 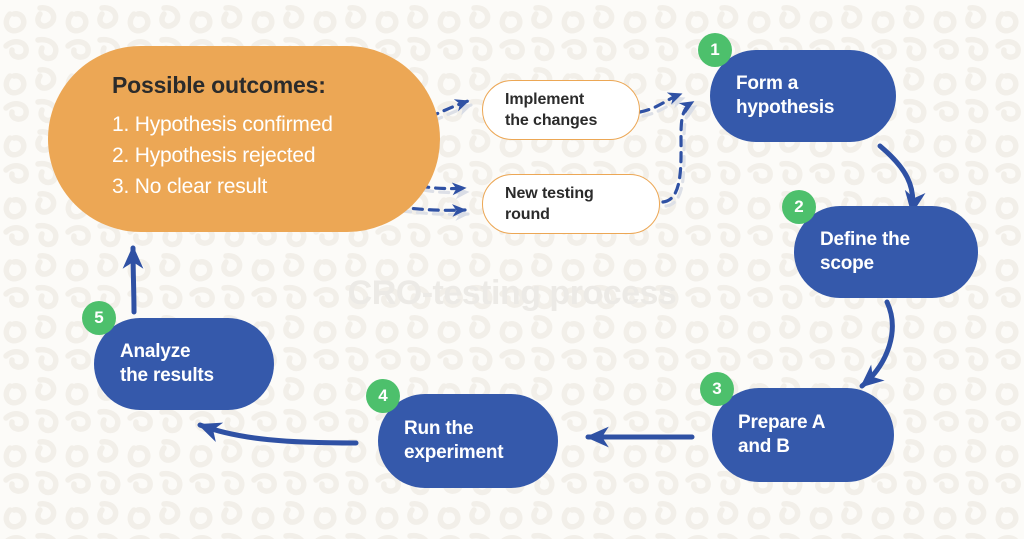 I want to click on step-badge-3: 3, so click(x=717, y=389).